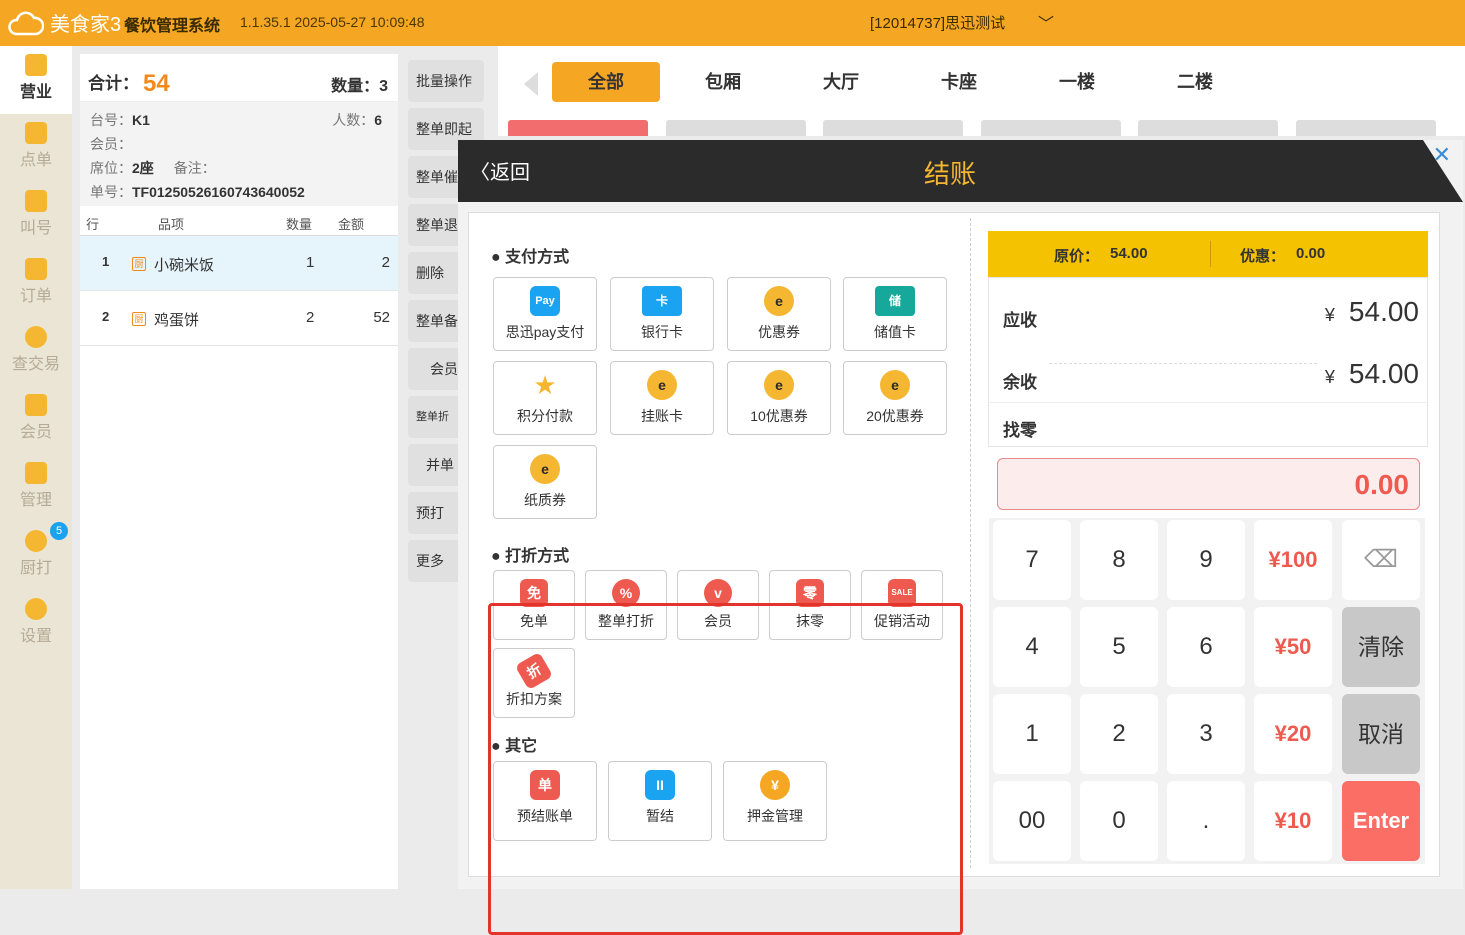 Image resolution: width=1465 pixels, height=935 pixels. Describe the element at coordinates (36, 269) in the screenshot. I see `list-icon` at that location.